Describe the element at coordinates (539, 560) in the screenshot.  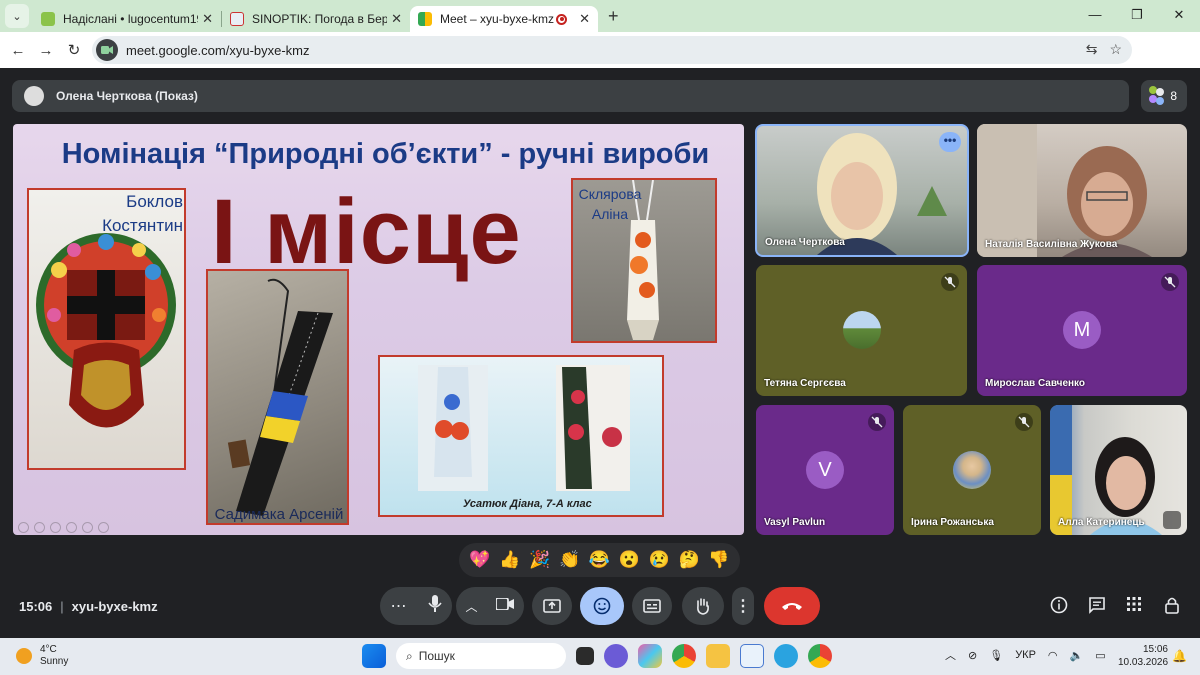
I see `reaction-party: 🎉` at that location.